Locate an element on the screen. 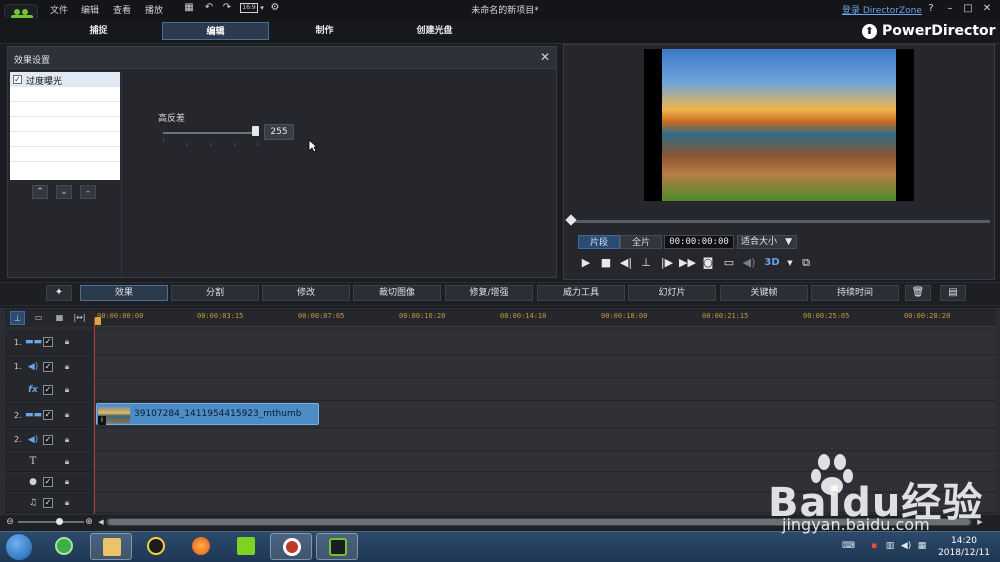  more-functions-icon: ▤ is located at coordinates (953, 293).